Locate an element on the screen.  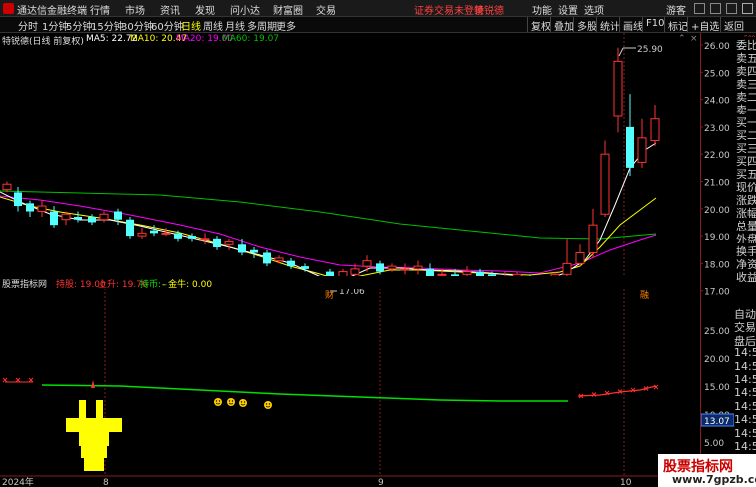
high-price-label: 25.90 is located at coordinates (650, 50).